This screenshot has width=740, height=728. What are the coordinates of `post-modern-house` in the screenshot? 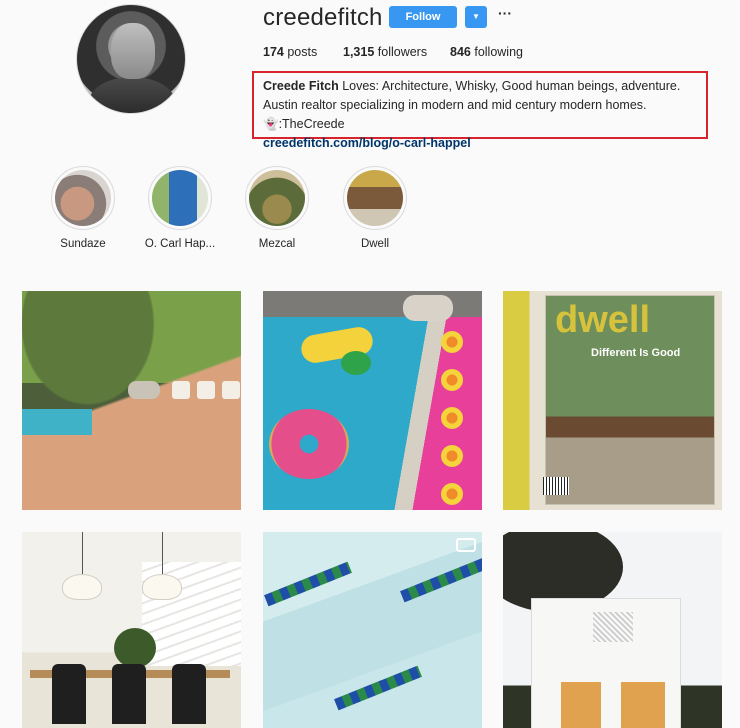 It's located at (612, 630).